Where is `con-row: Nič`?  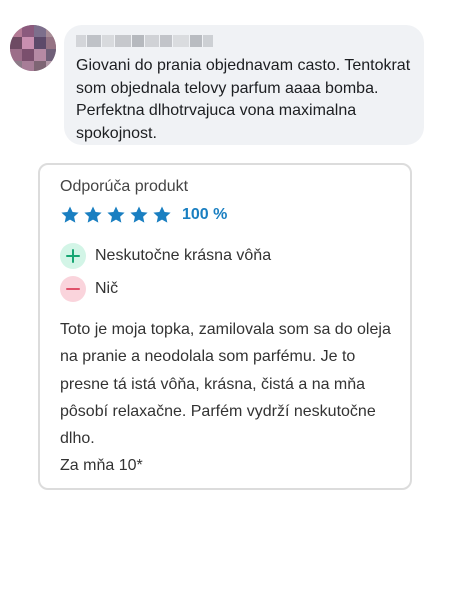 con-row: Nič is located at coordinates (89, 289).